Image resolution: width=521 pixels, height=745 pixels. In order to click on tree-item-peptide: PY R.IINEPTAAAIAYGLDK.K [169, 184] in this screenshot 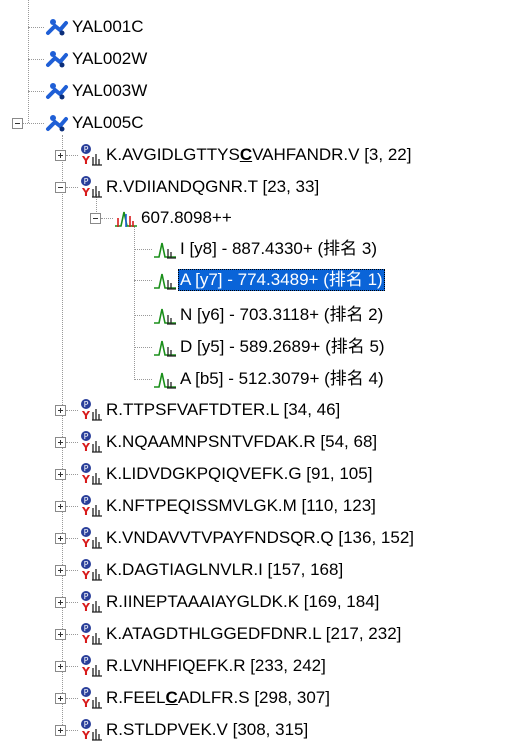, I will do `click(229, 602)`.